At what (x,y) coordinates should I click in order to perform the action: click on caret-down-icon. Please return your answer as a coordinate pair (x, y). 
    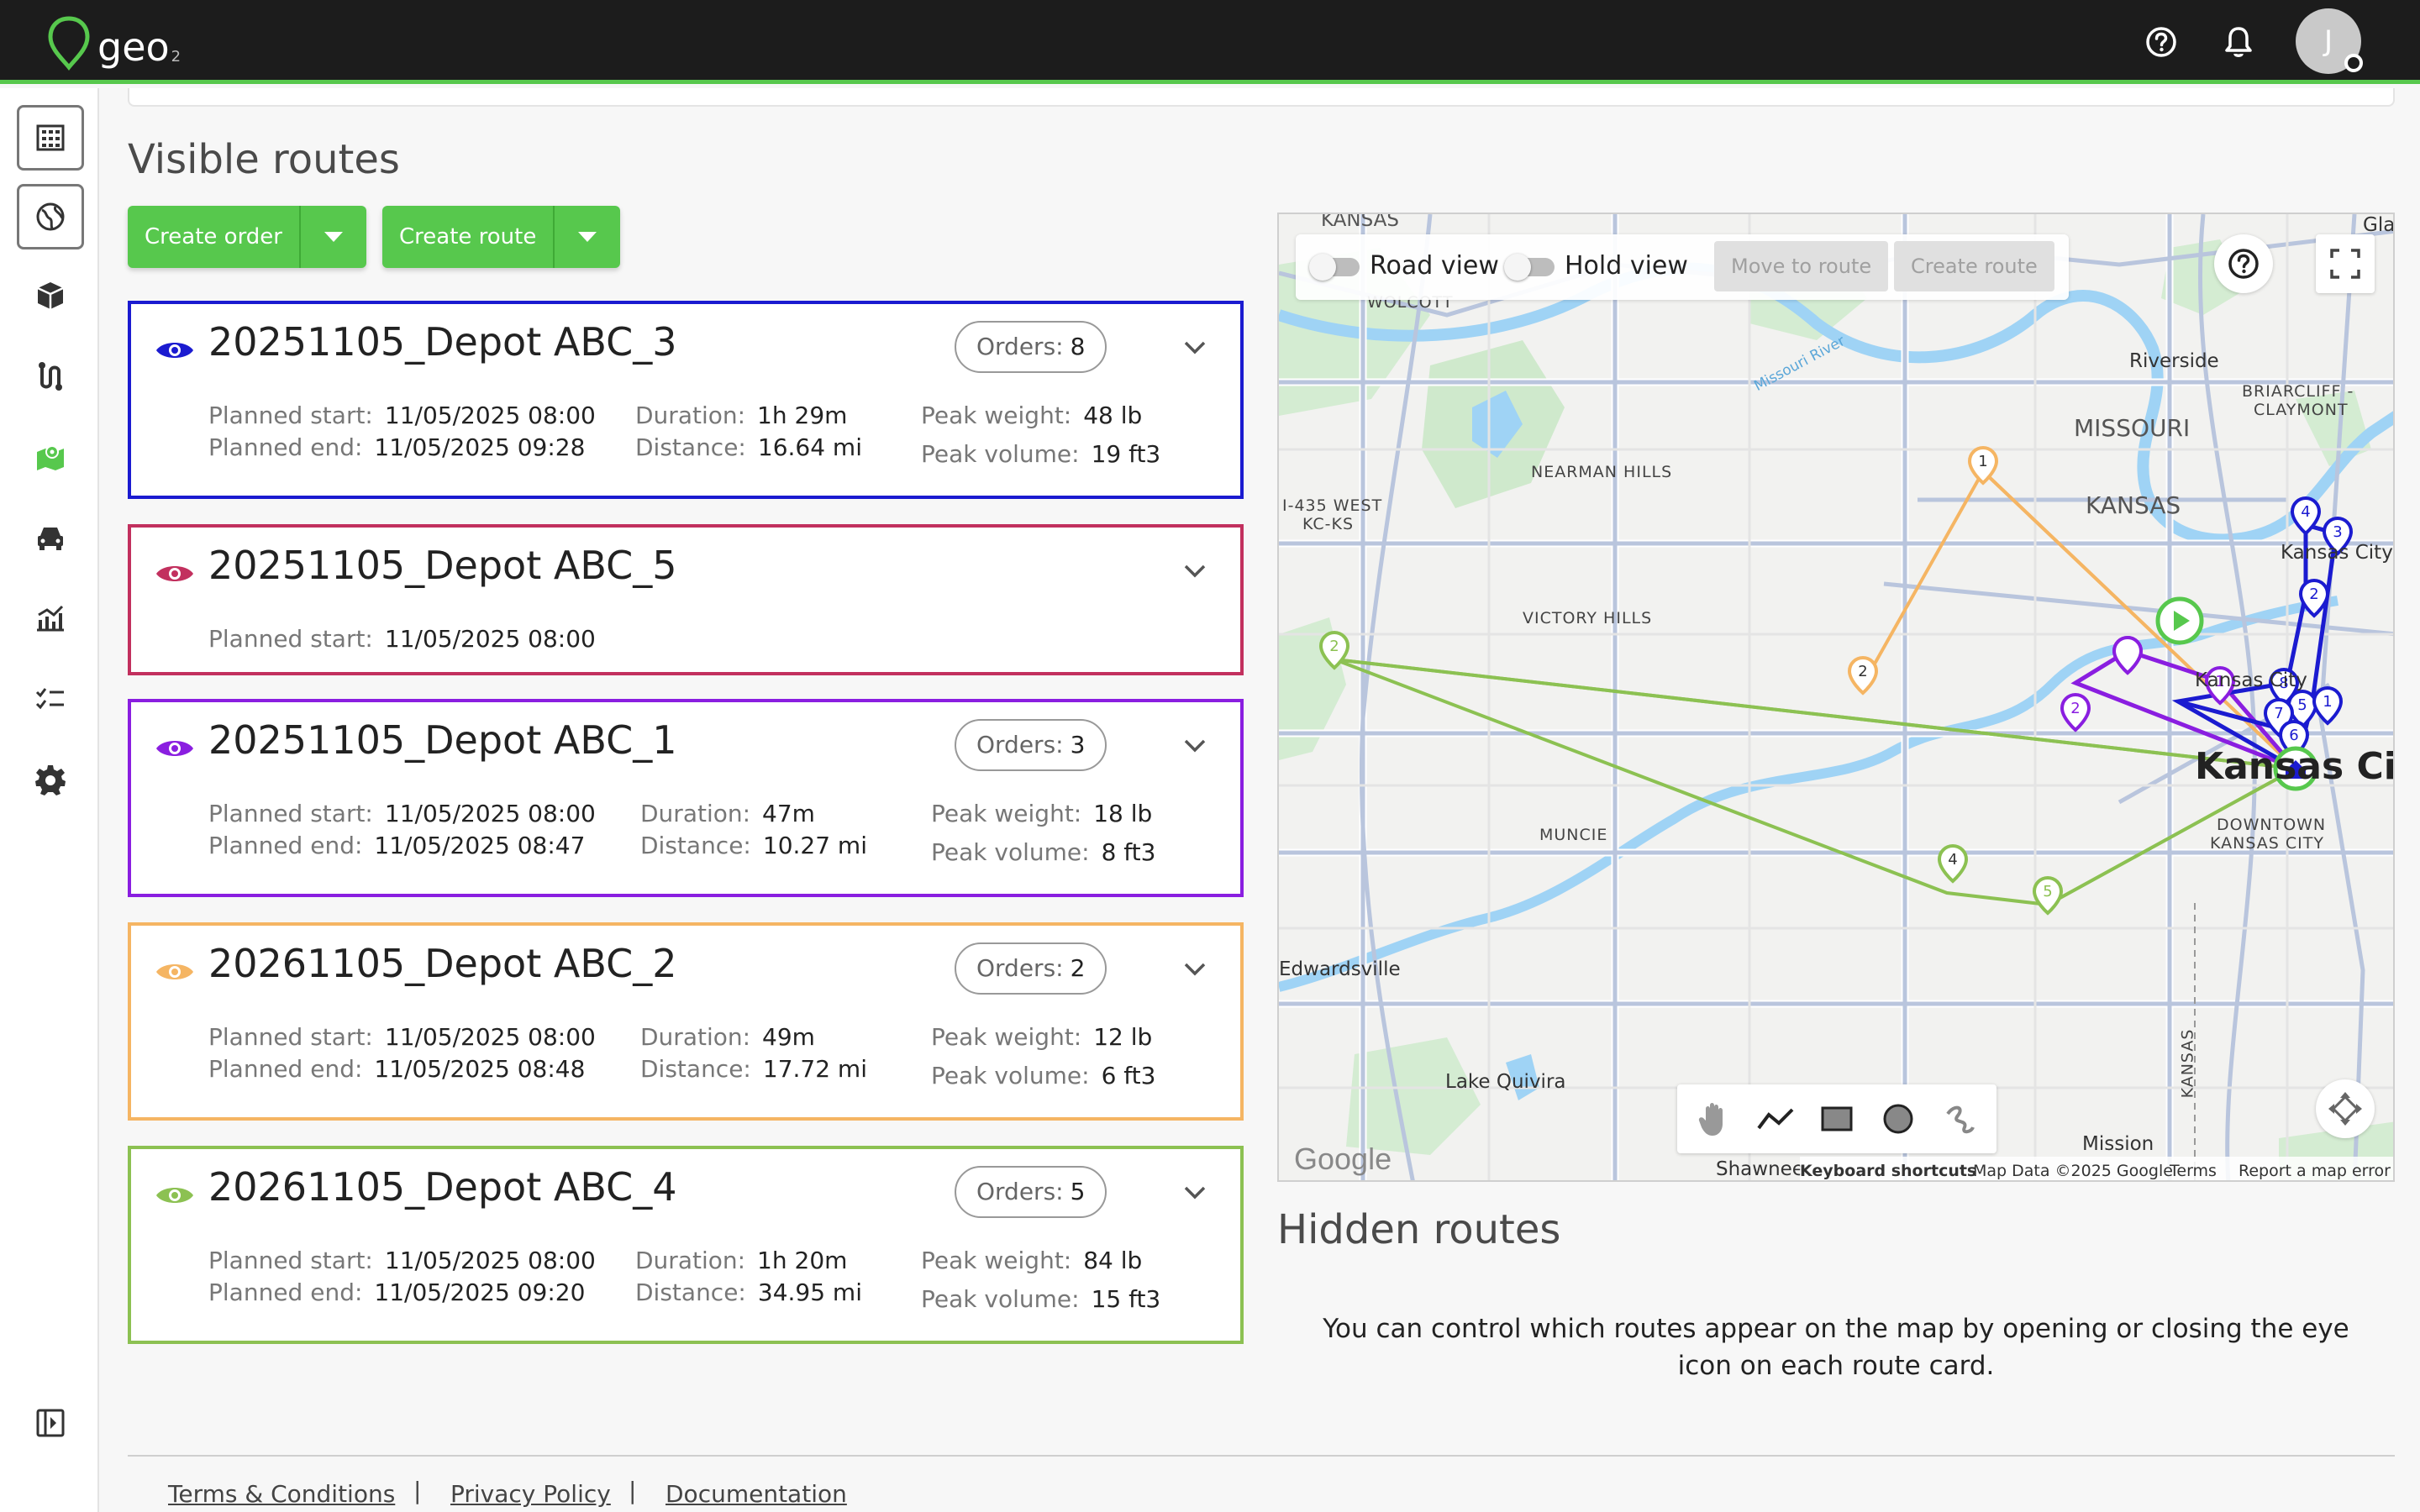
    Looking at the image, I should click on (587, 237).